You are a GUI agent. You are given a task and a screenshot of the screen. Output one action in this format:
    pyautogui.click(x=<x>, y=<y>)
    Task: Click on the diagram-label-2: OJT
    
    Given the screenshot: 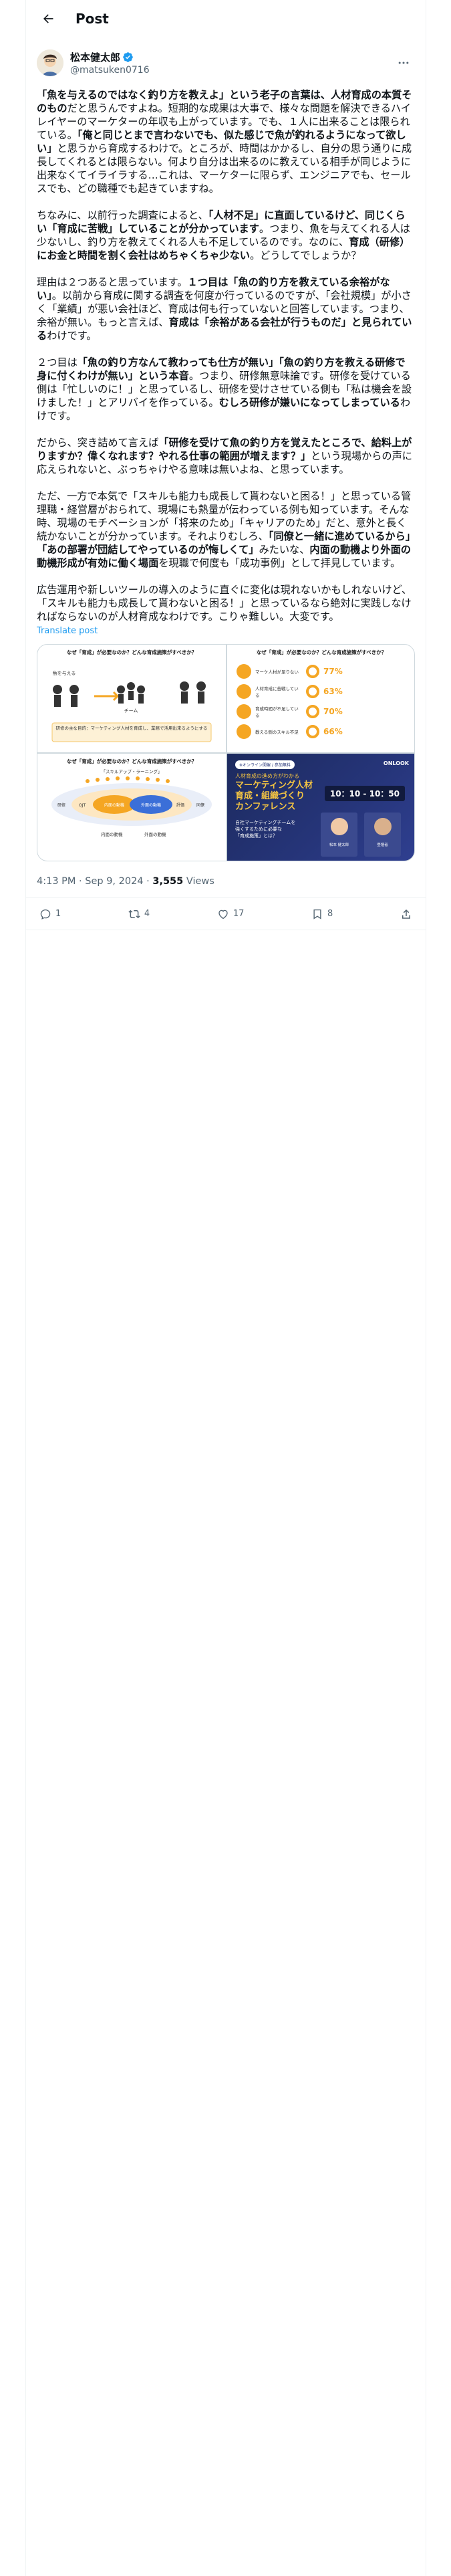 What is the action you would take?
    pyautogui.click(x=82, y=805)
    